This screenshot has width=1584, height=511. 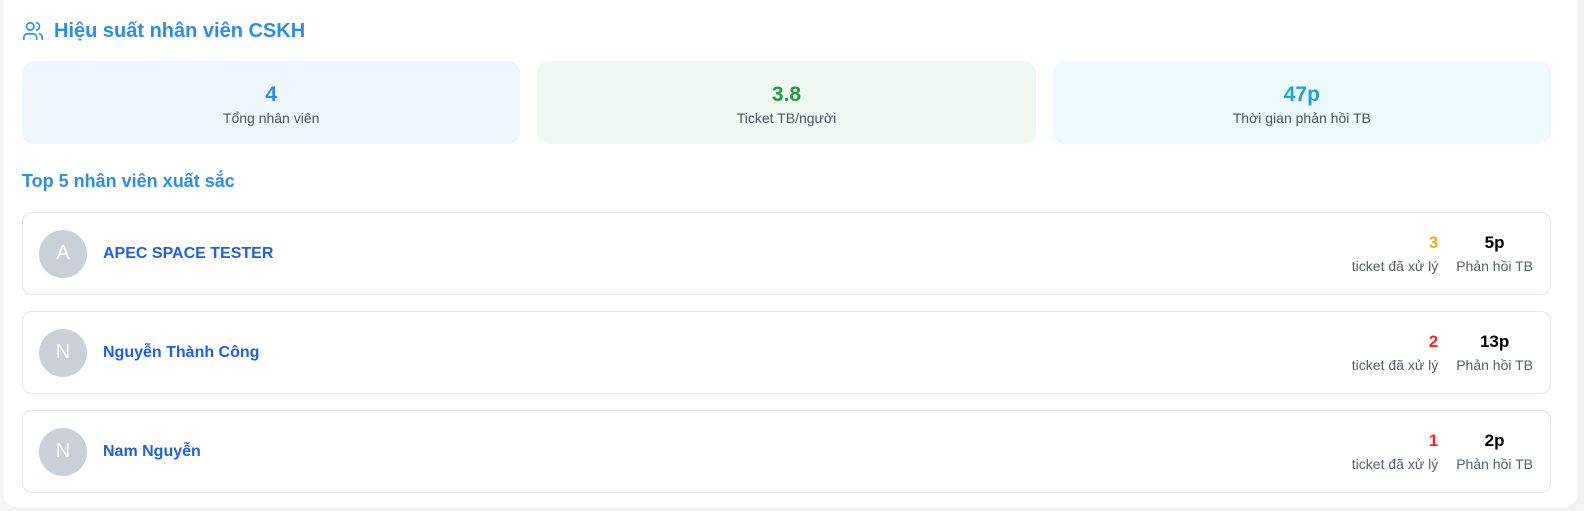 I want to click on employee-name: Nguyễn Thành Công, so click(x=727, y=353).